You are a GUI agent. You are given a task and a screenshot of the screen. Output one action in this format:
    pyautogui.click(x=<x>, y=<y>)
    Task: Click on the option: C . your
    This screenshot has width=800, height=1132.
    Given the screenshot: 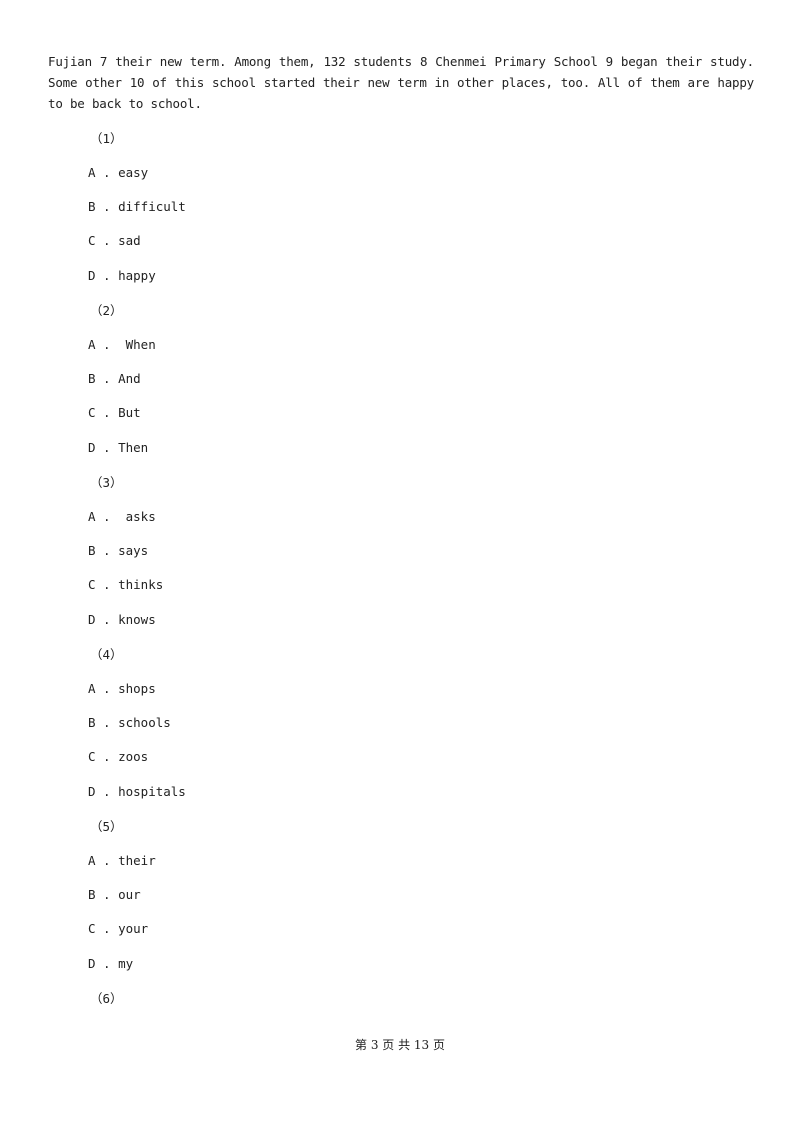 What is the action you would take?
    pyautogui.click(x=118, y=928)
    